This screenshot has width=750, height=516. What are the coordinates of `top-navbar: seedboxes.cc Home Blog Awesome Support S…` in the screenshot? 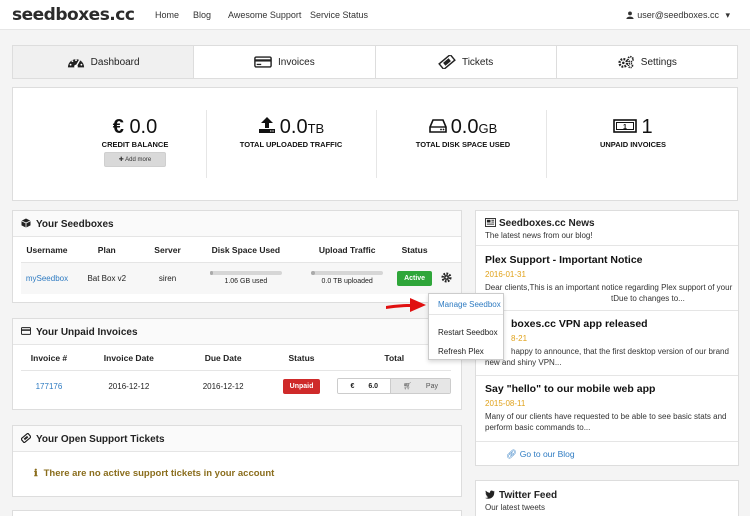 It's located at (375, 15).